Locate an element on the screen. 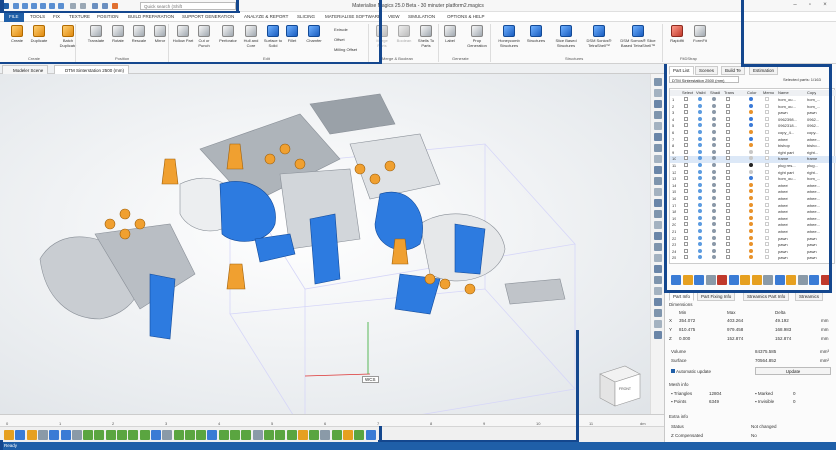 This screenshot has height=450, width=836. pan-icon is located at coordinates (658, 115).